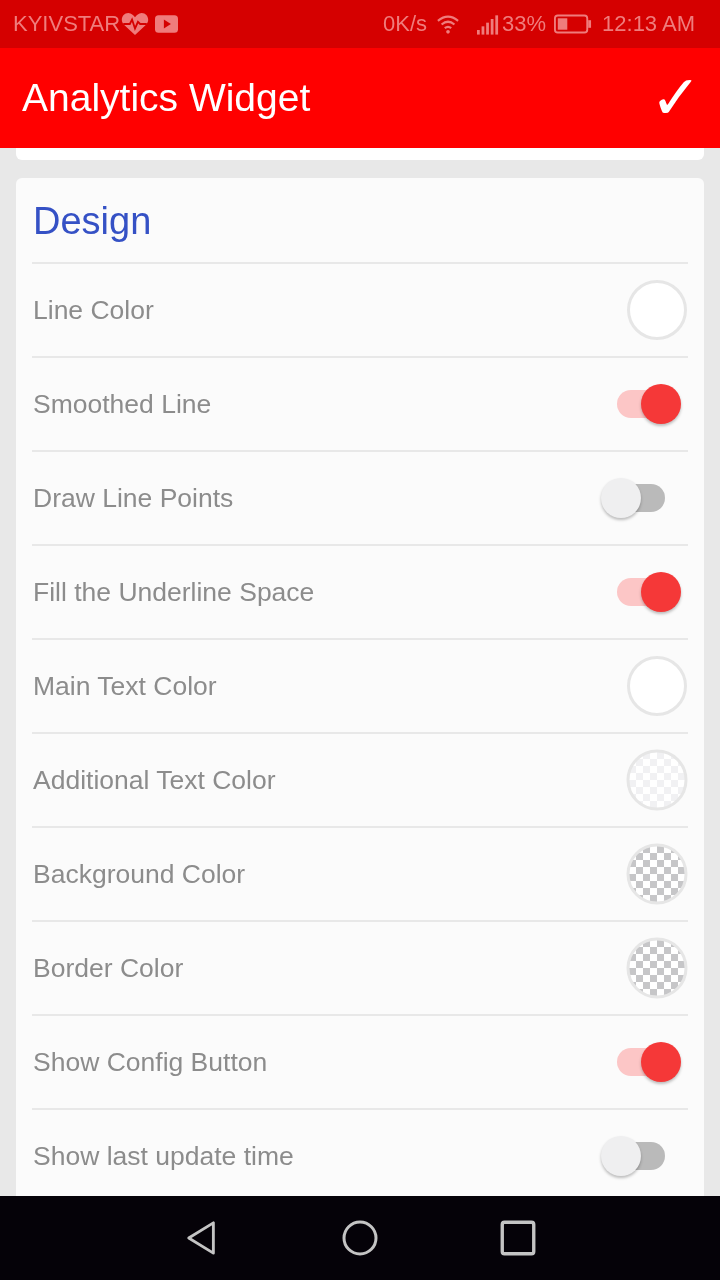  I want to click on heart-pulse-icon, so click(135, 24).